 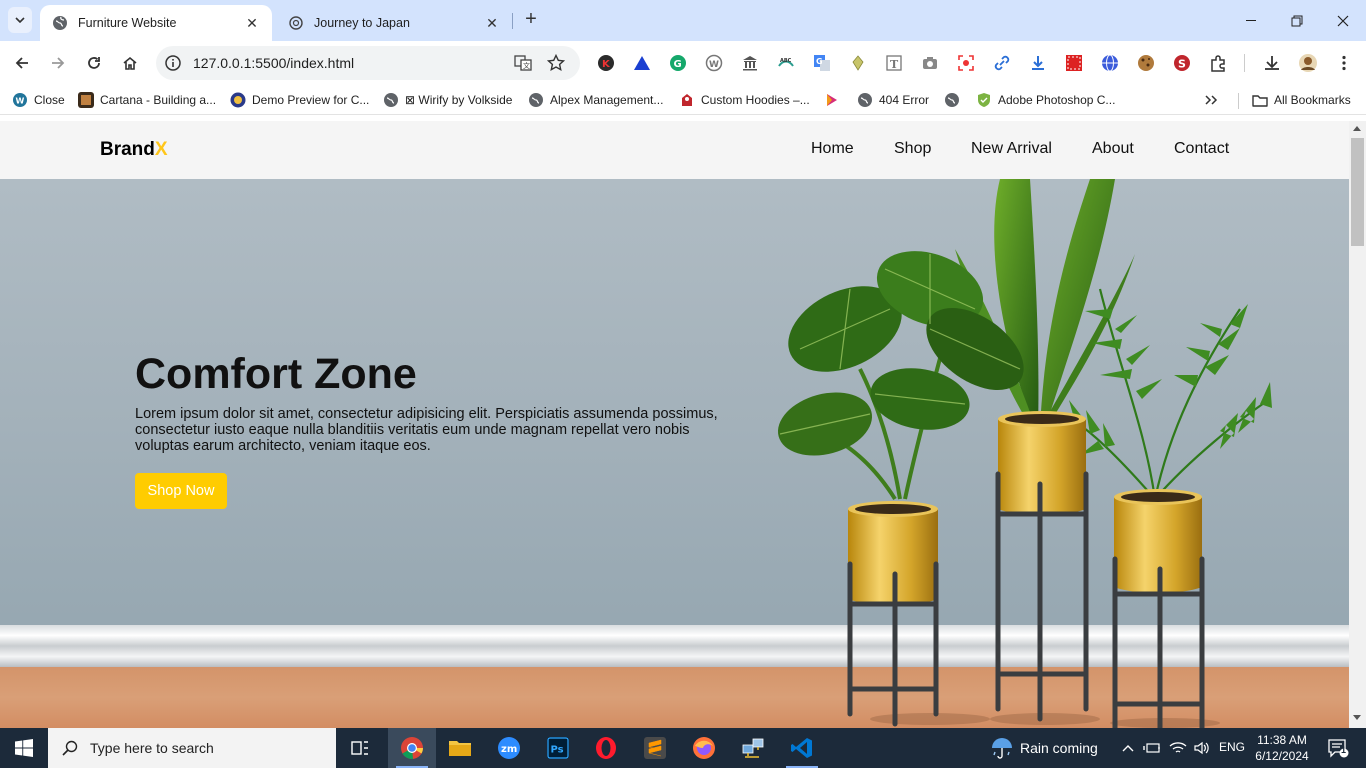 What do you see at coordinates (1074, 63) in the screenshot?
I see `colorzilla-icon` at bounding box center [1074, 63].